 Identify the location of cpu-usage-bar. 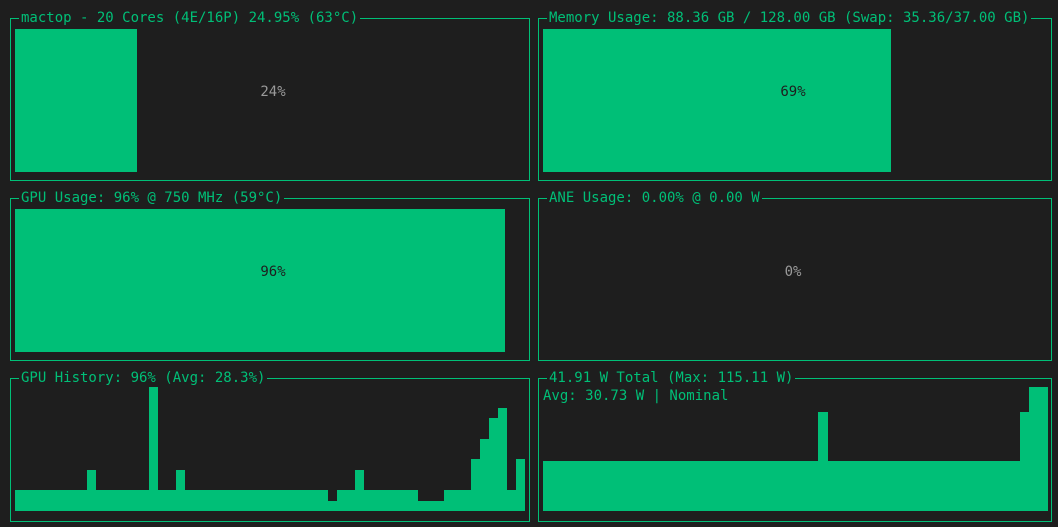
(76, 100).